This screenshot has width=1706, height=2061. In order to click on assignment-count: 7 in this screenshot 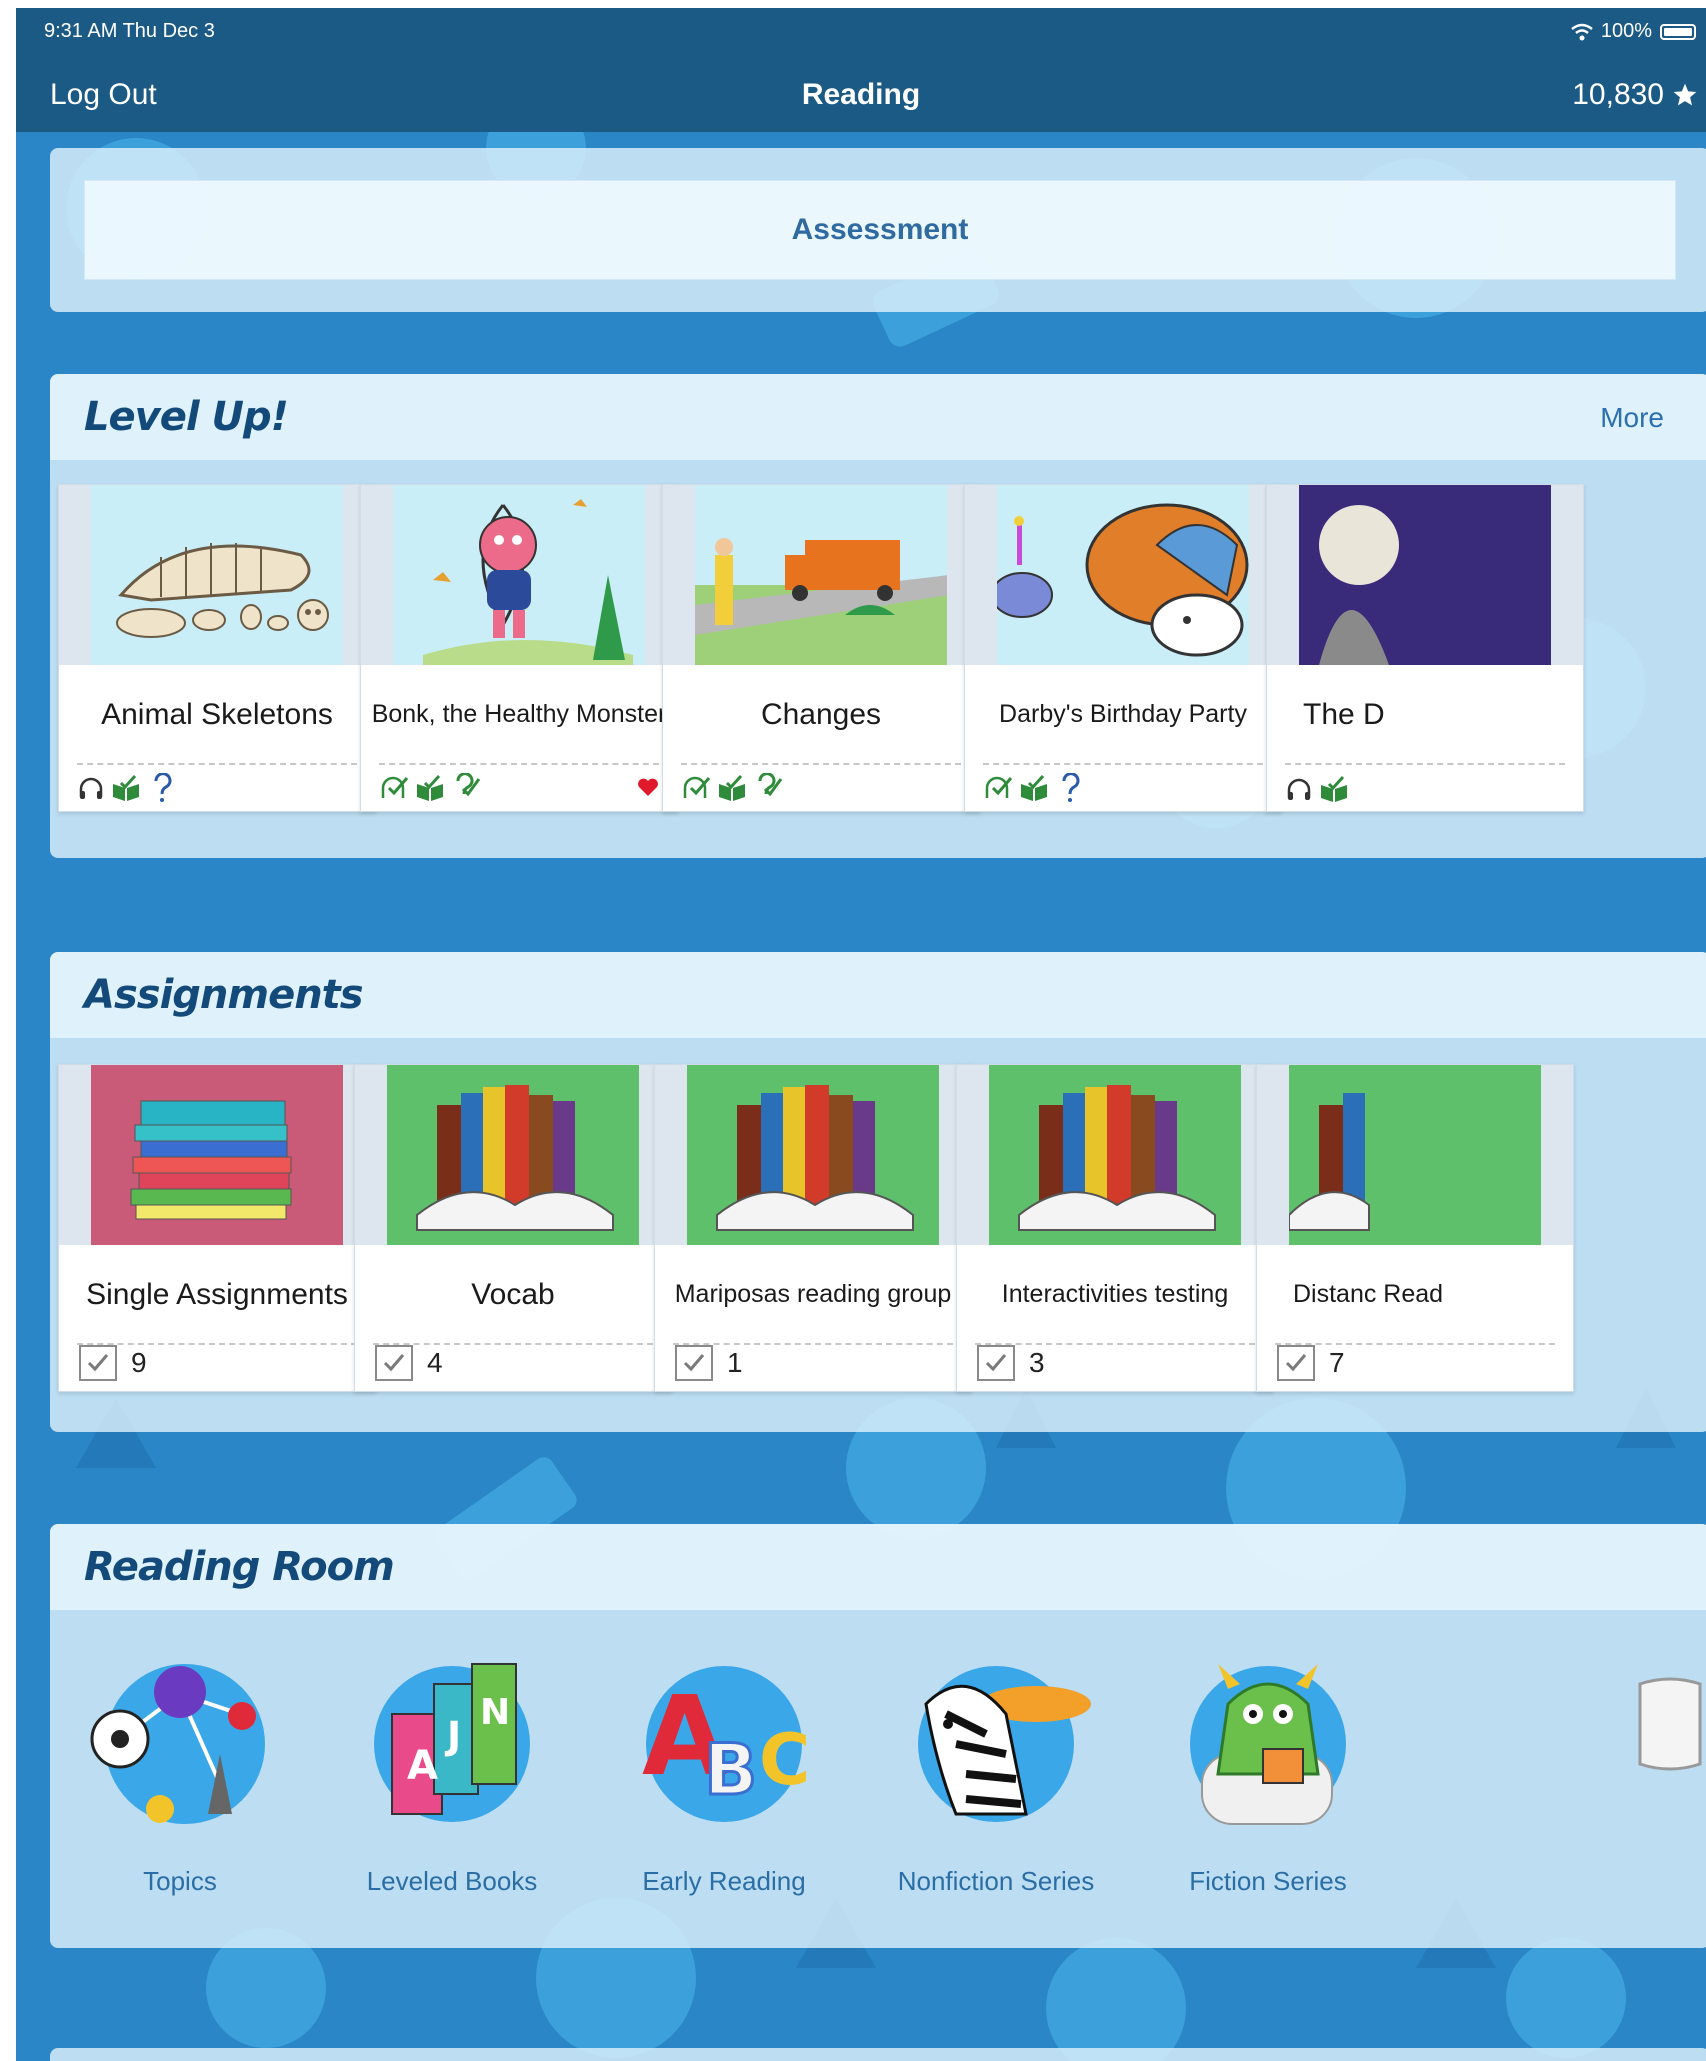, I will do `click(1311, 1363)`.